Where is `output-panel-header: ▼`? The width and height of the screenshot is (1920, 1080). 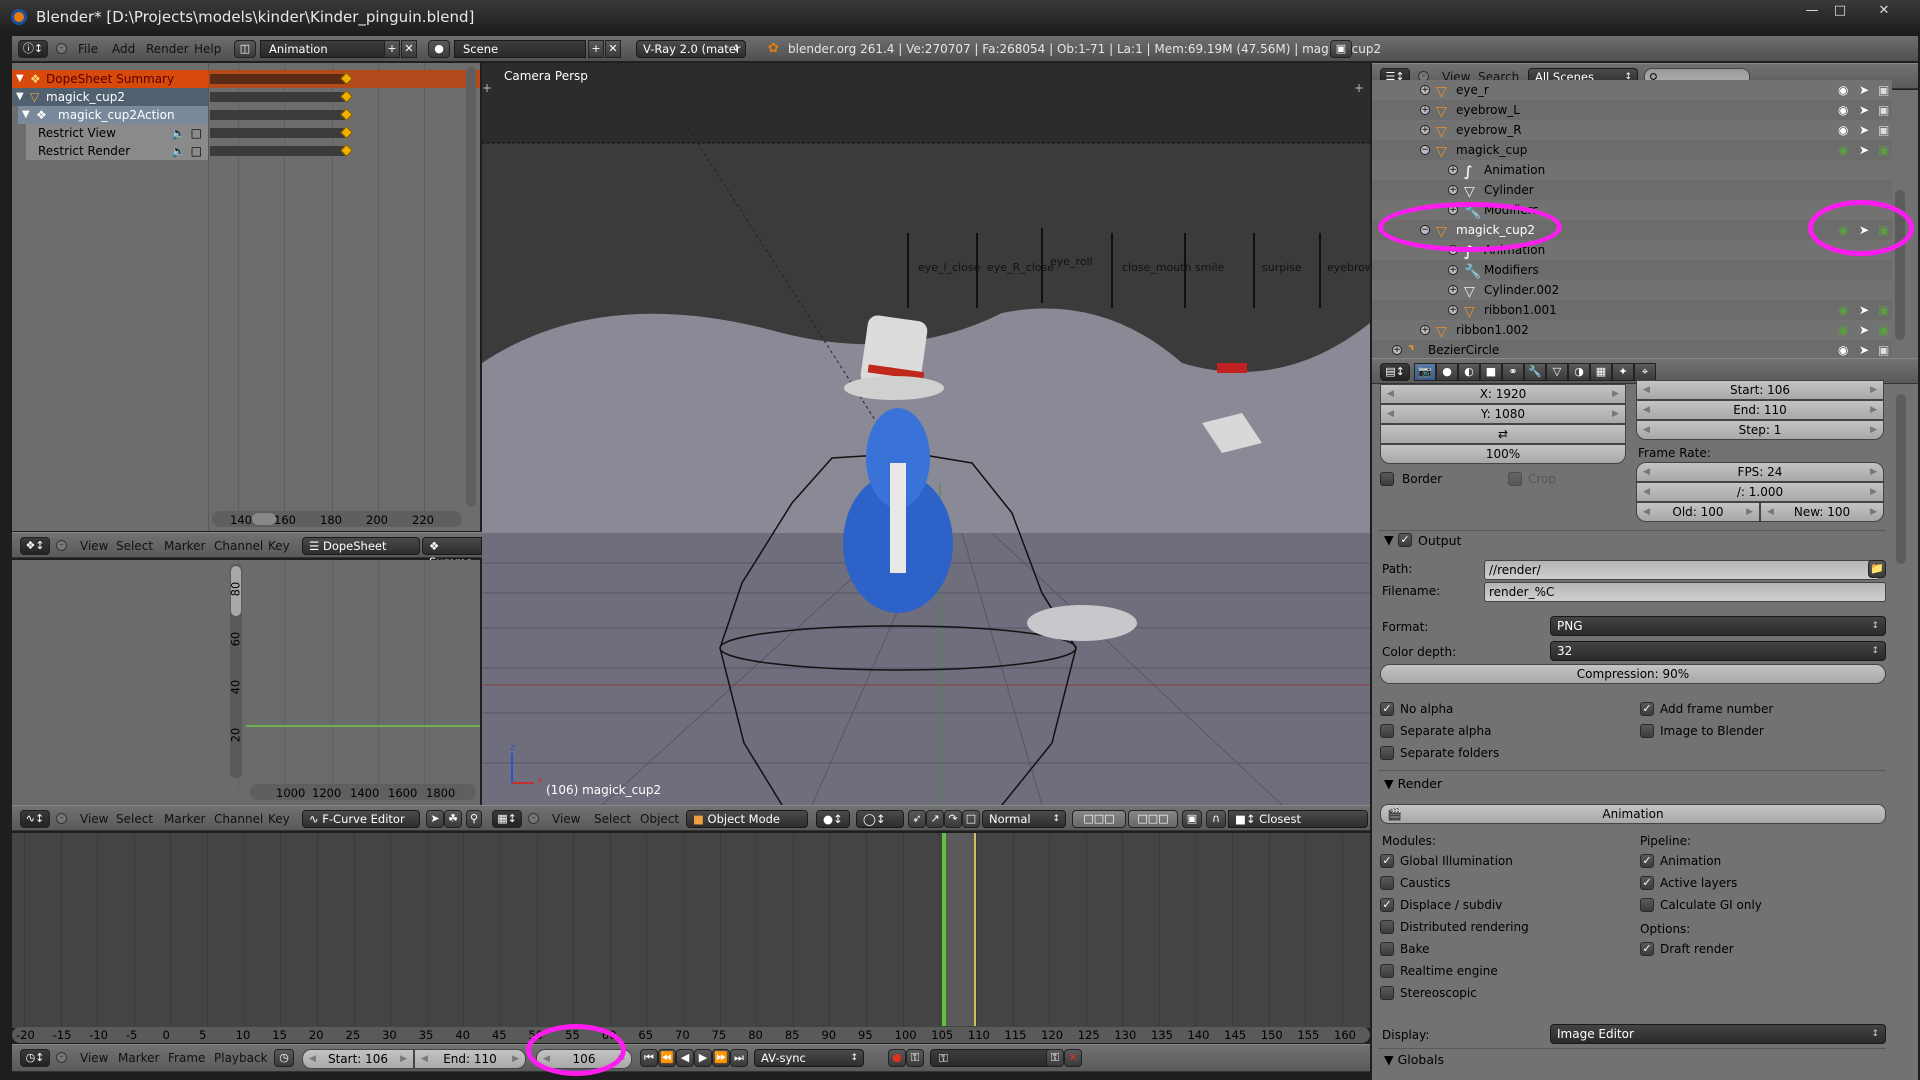 output-panel-header: ▼ is located at coordinates (1389, 539).